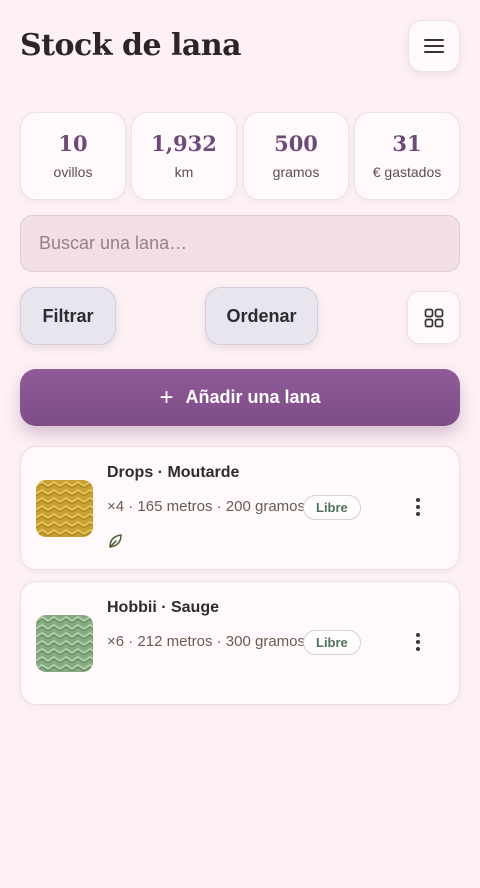  What do you see at coordinates (184, 172) in the screenshot?
I see `stat-label: km` at bounding box center [184, 172].